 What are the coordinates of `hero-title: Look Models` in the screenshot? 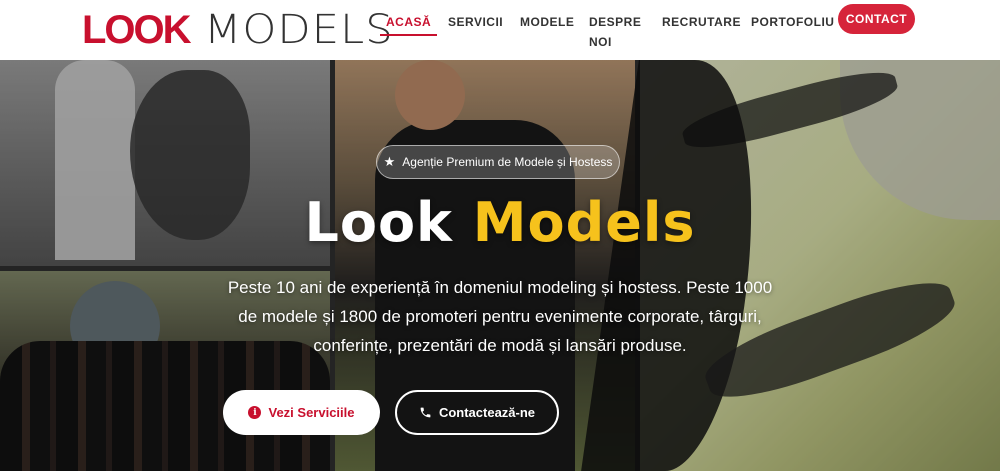 It's located at (500, 222).